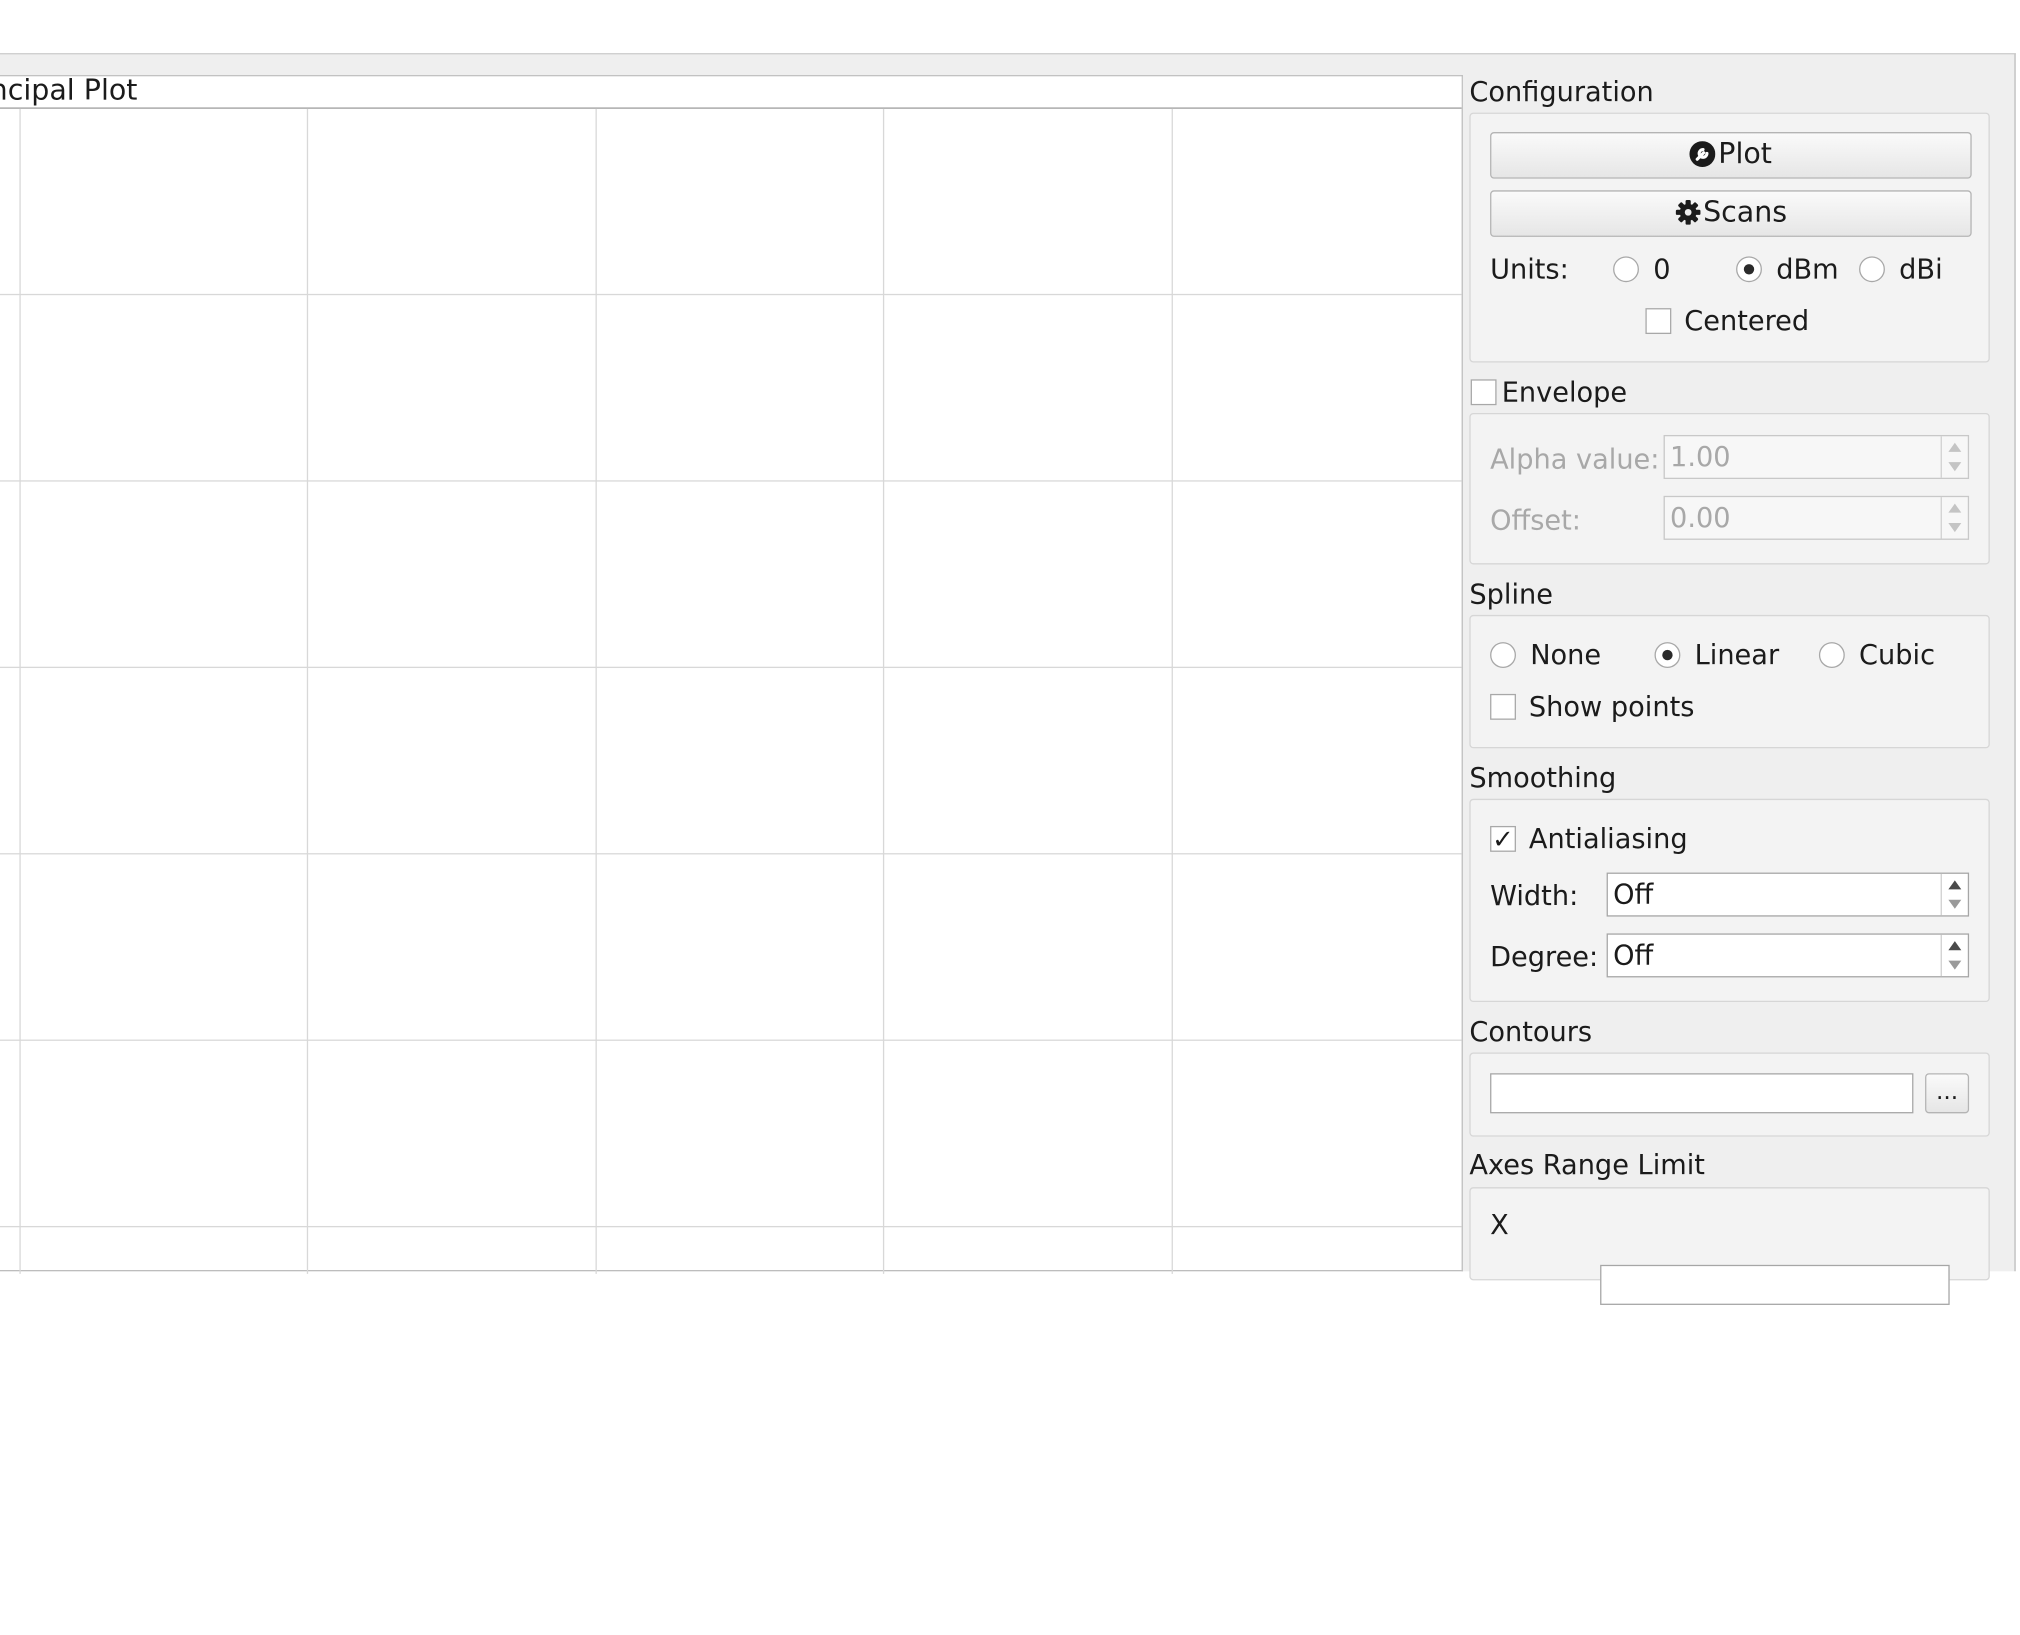 The width and height of the screenshot is (2020, 1635). I want to click on spline-radio-linear, so click(1667, 655).